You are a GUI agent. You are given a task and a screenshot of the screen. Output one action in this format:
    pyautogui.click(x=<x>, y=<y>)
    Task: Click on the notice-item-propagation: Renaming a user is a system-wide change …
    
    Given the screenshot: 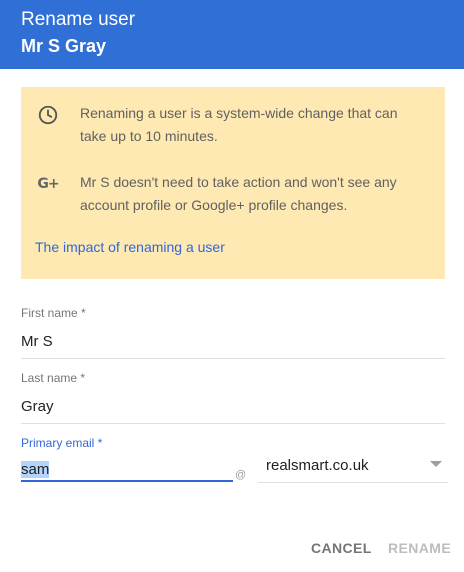 What is the action you would take?
    pyautogui.click(x=227, y=125)
    